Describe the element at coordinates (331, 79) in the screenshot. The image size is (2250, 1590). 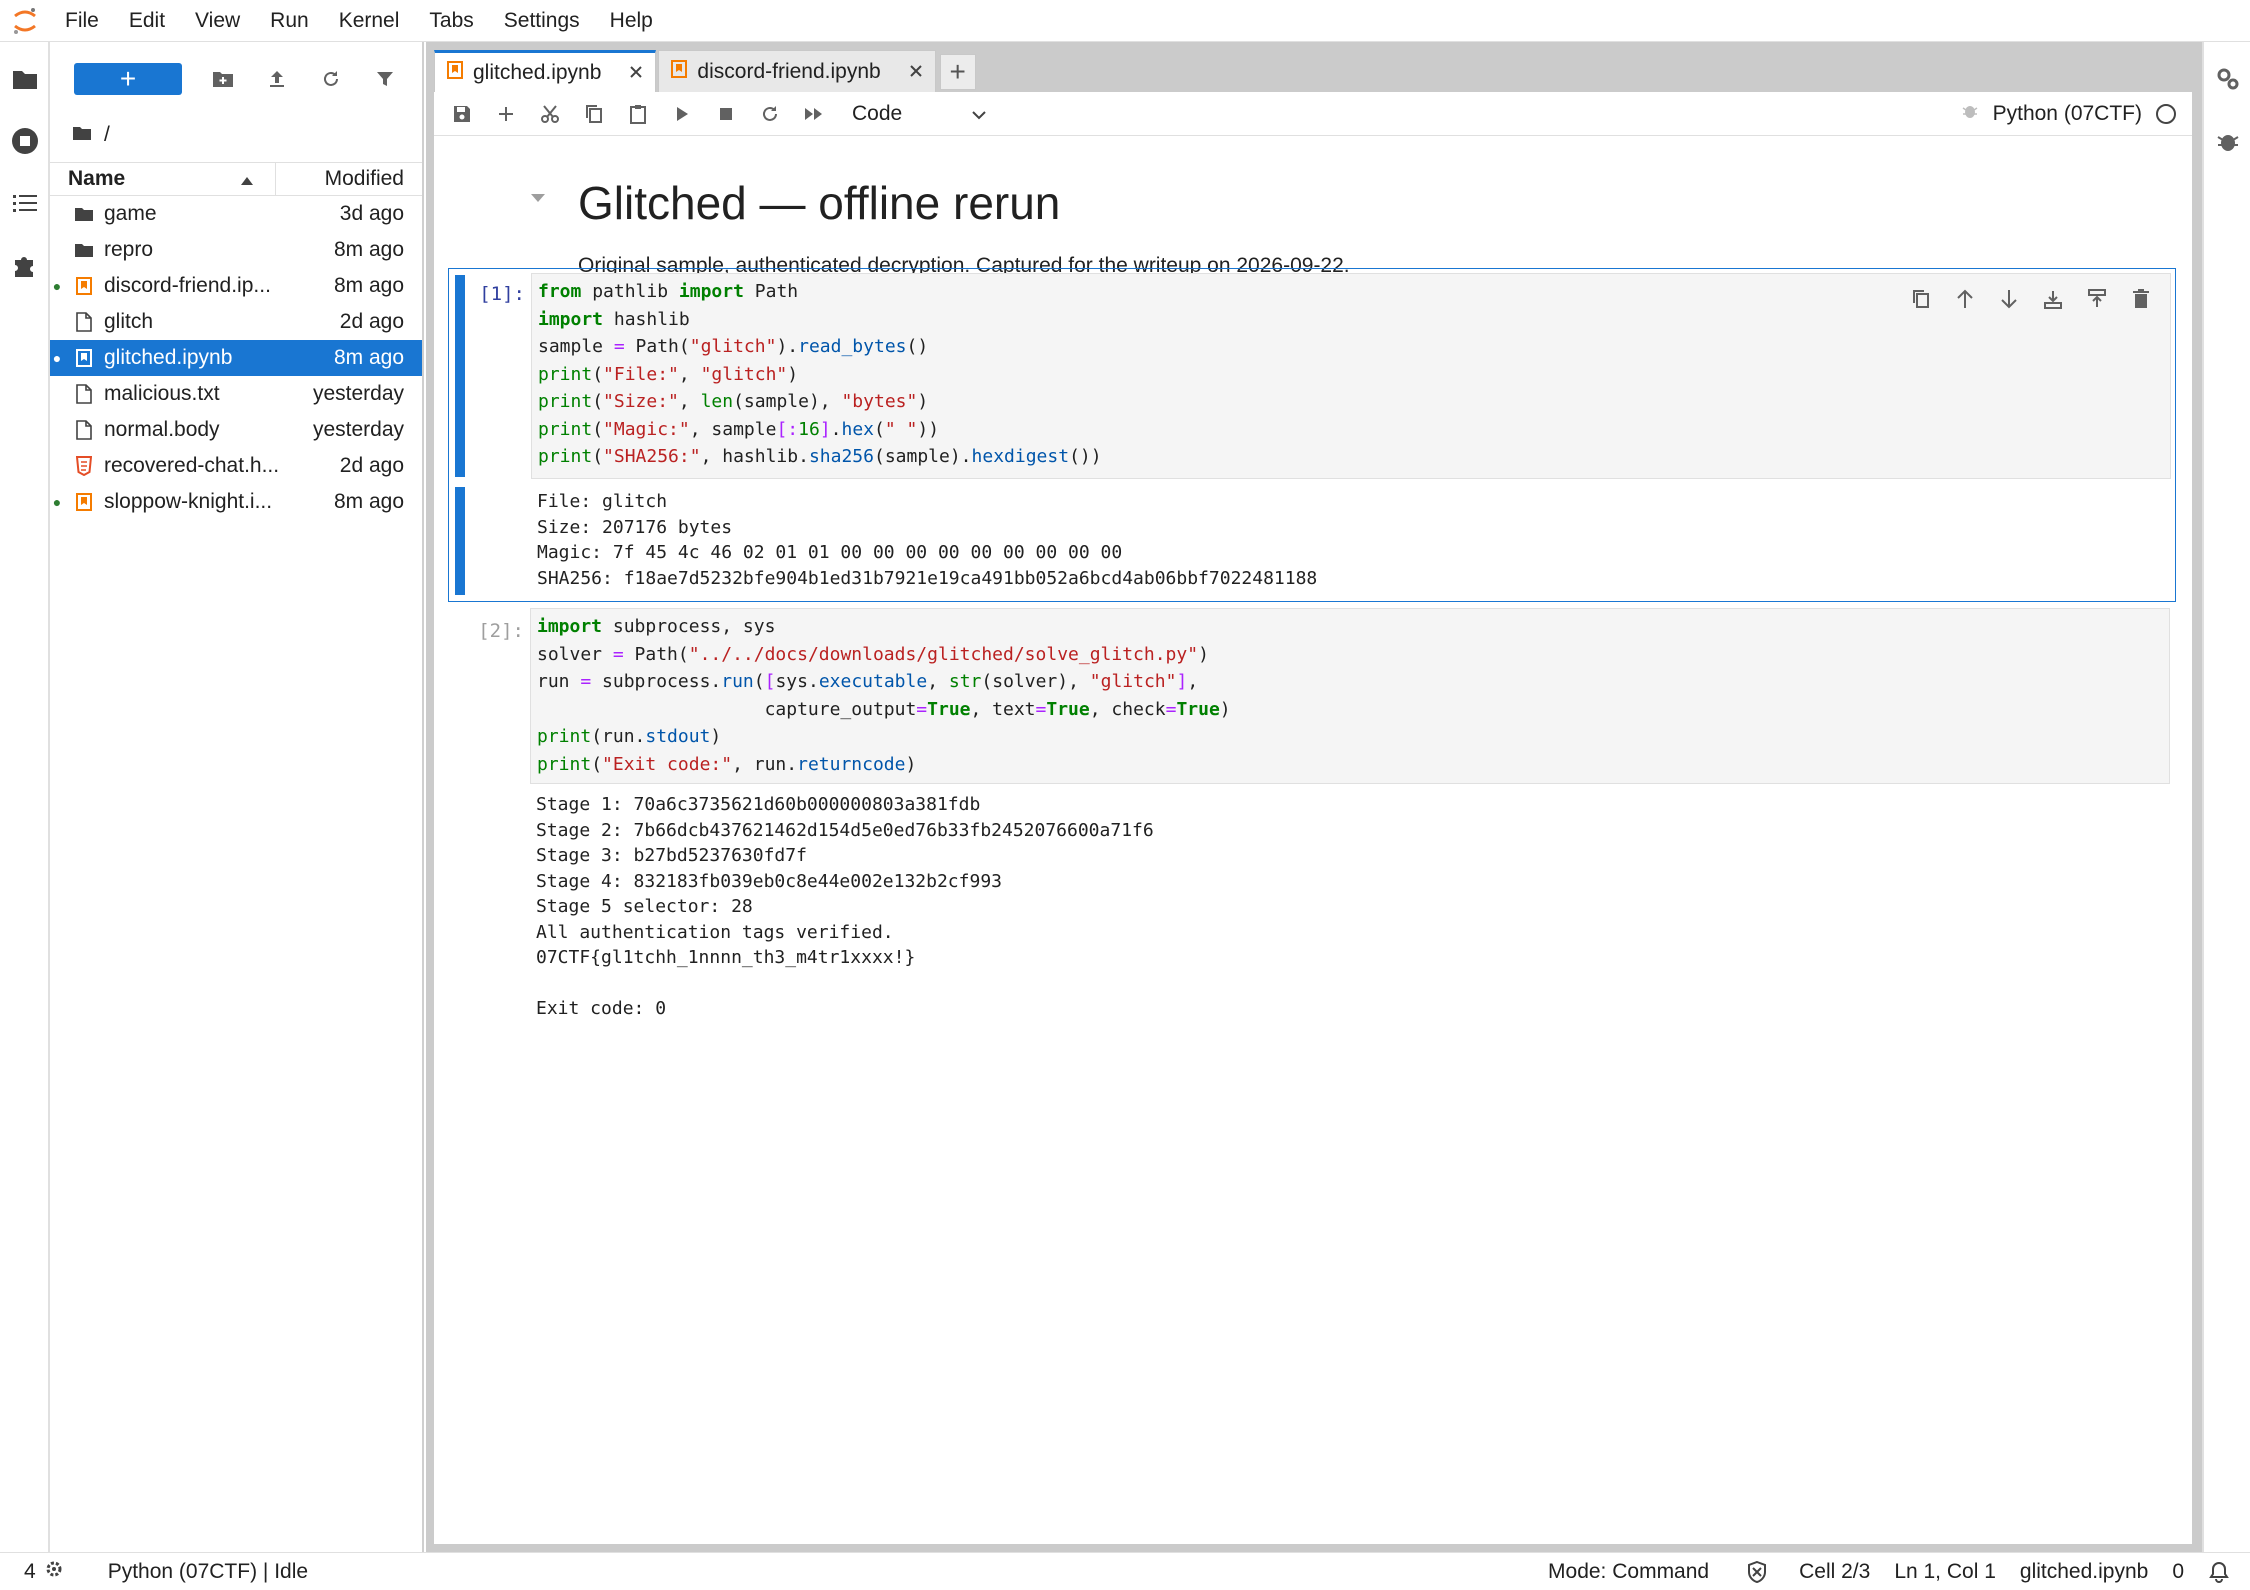
I see `refresh-icon` at that location.